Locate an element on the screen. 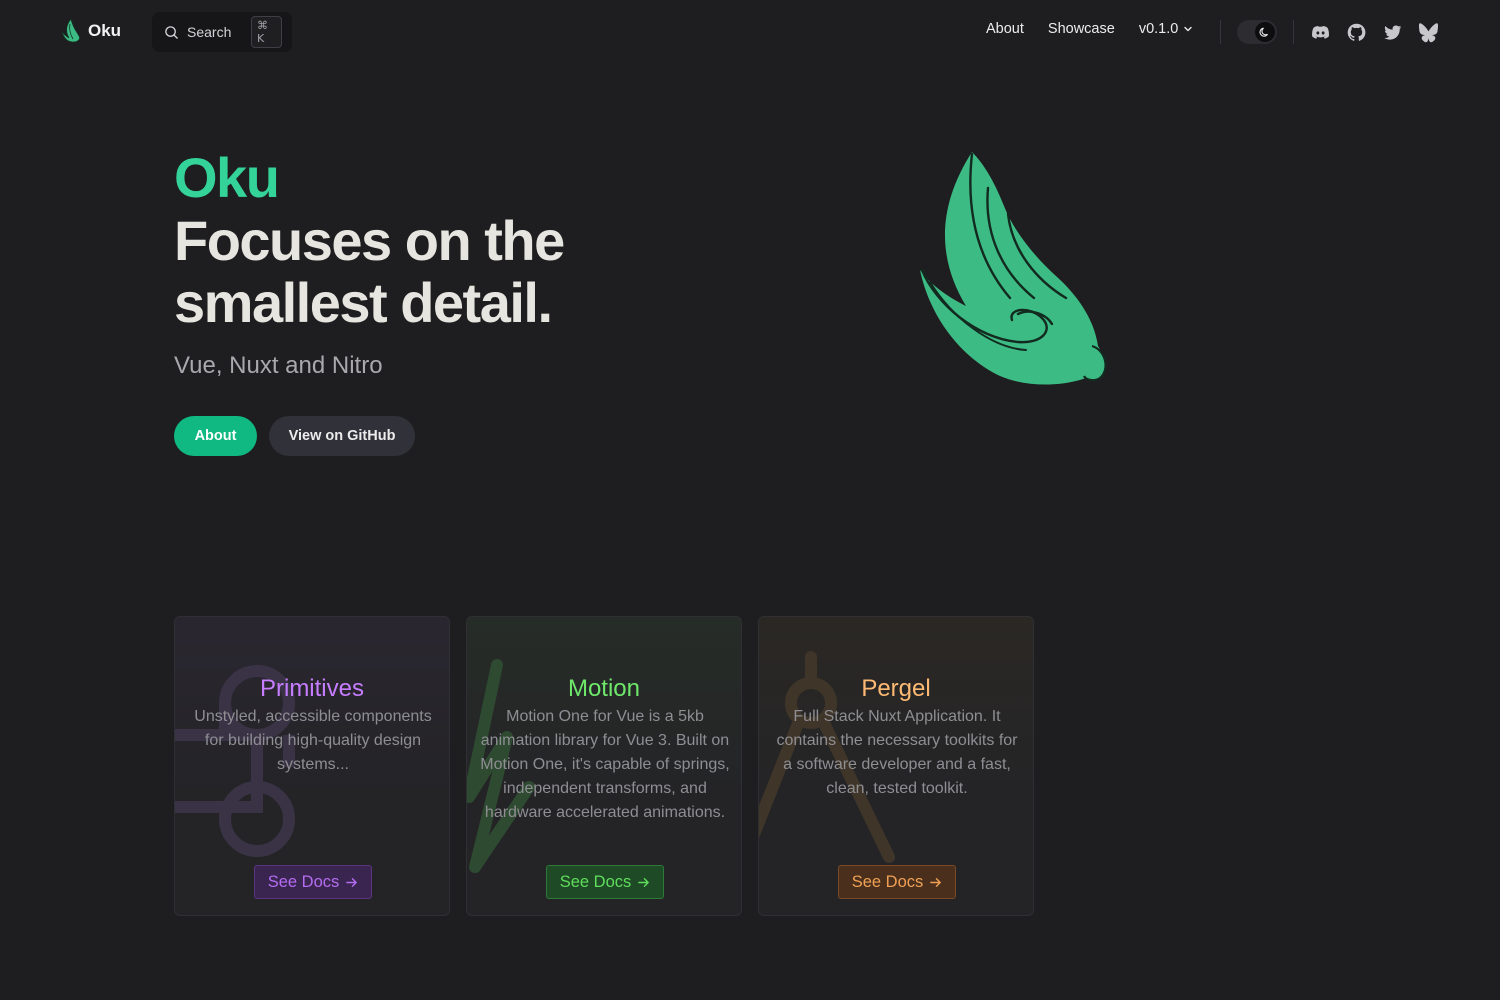 This screenshot has height=1000, width=1500. about-button: About is located at coordinates (215, 436).